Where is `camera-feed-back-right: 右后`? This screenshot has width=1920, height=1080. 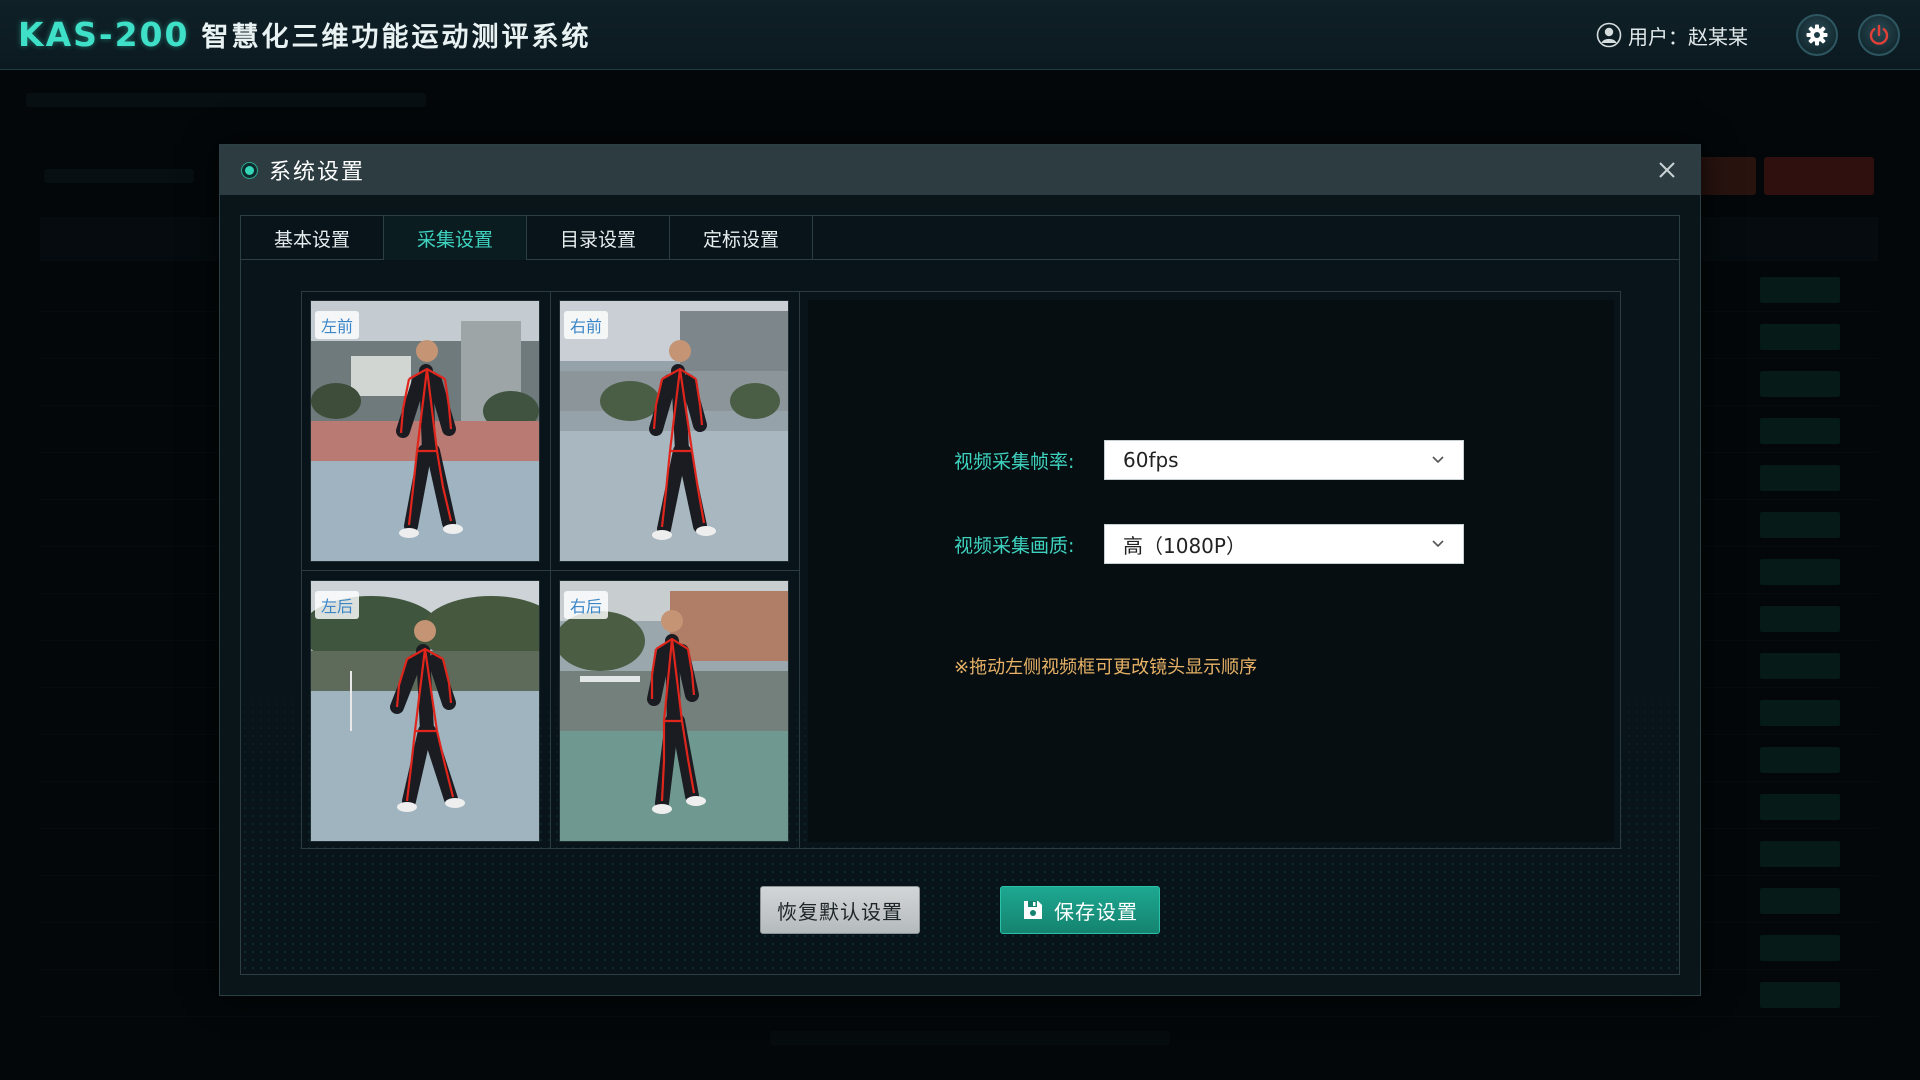
camera-feed-back-right: 右后 is located at coordinates (674, 711).